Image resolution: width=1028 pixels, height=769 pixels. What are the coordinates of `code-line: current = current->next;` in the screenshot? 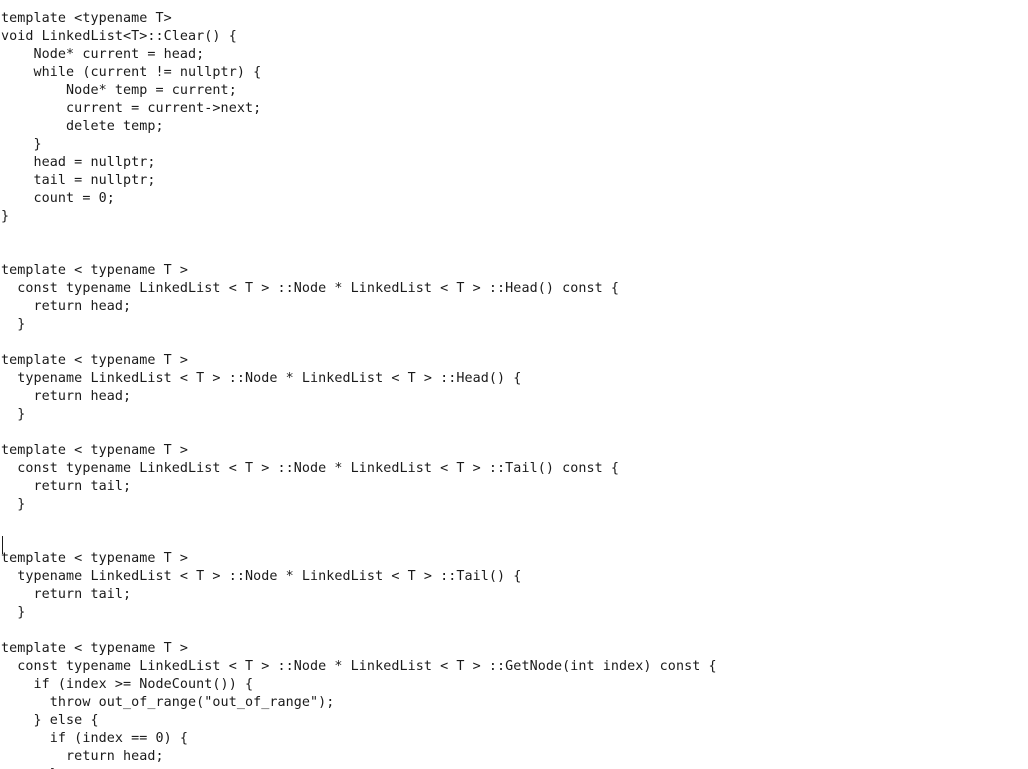 It's located at (514, 109).